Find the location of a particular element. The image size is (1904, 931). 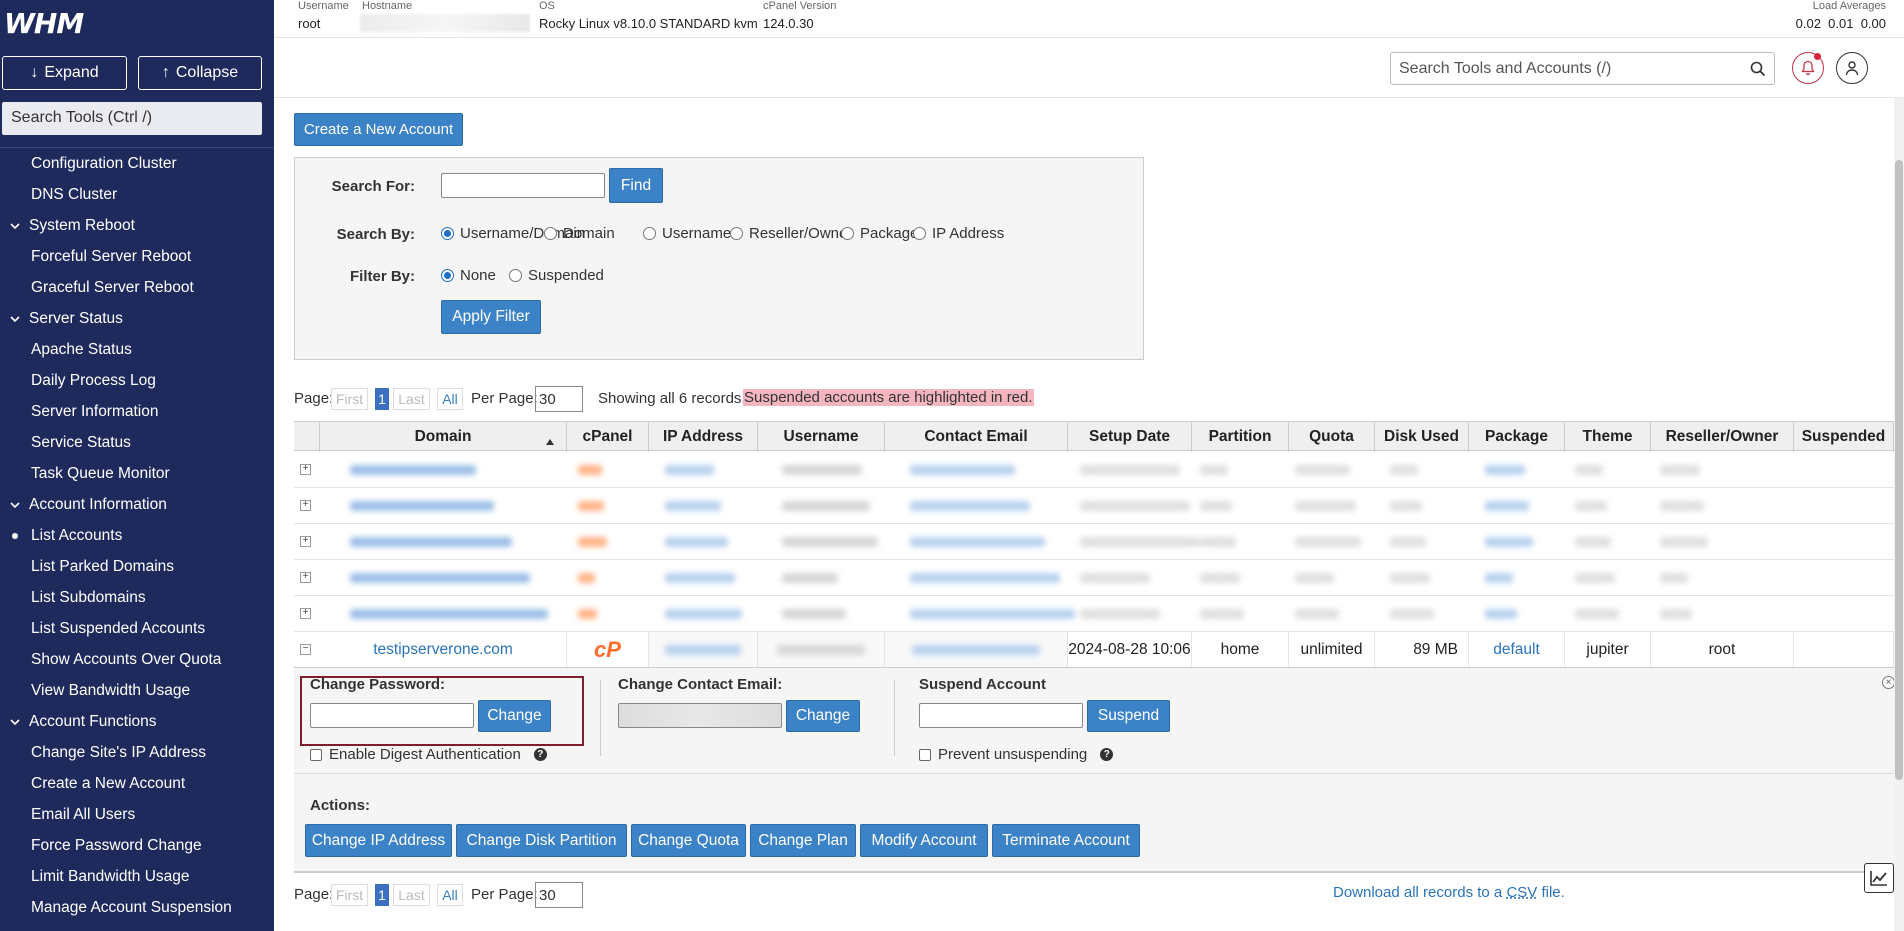

column-header: Contact Email is located at coordinates (976, 437).